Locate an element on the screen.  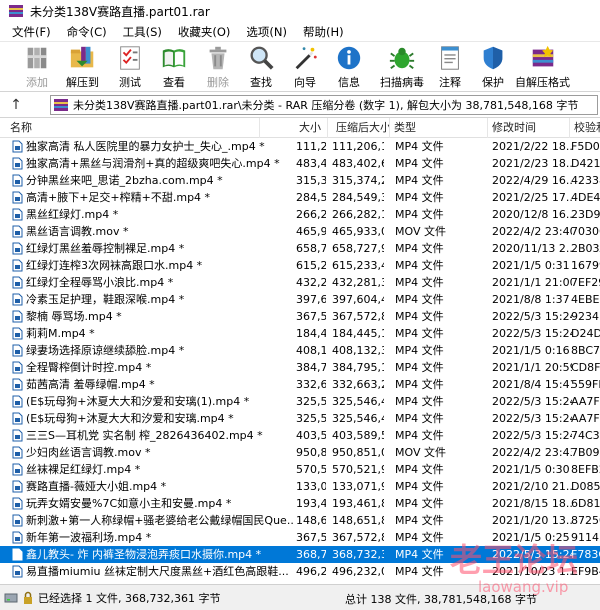
find-button: 查找 is located at coordinates (261, 67).